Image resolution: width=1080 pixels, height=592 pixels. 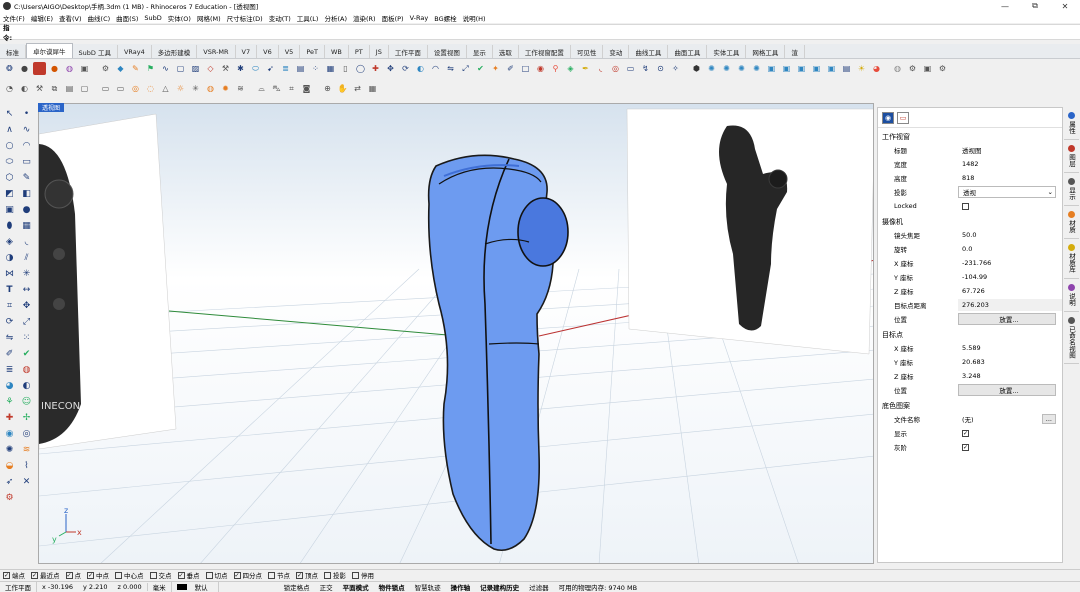 What do you see at coordinates (26, 257) in the screenshot?
I see `split-tool-icon: ⫽` at bounding box center [26, 257].